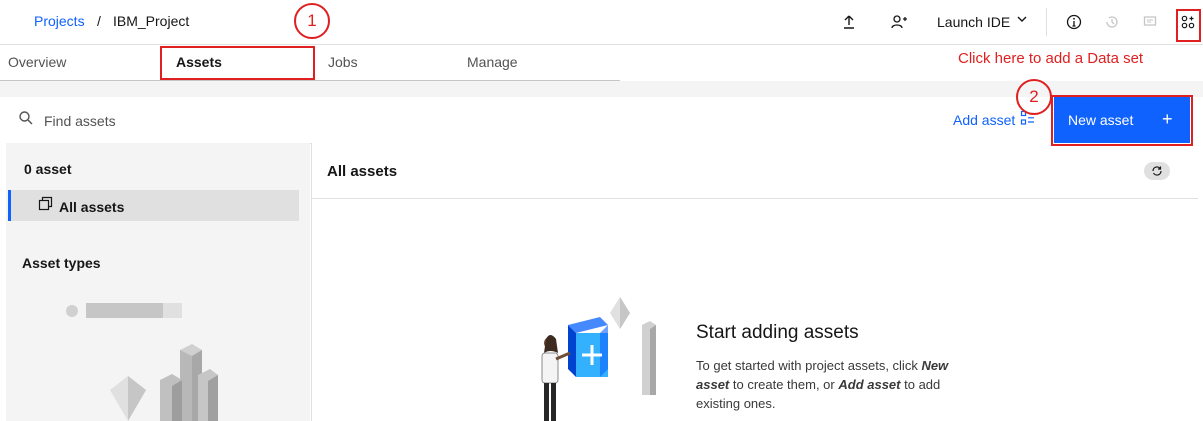 This screenshot has height=421, width=1203. What do you see at coordinates (1122, 120) in the screenshot?
I see `annotation-box-new-asset` at bounding box center [1122, 120].